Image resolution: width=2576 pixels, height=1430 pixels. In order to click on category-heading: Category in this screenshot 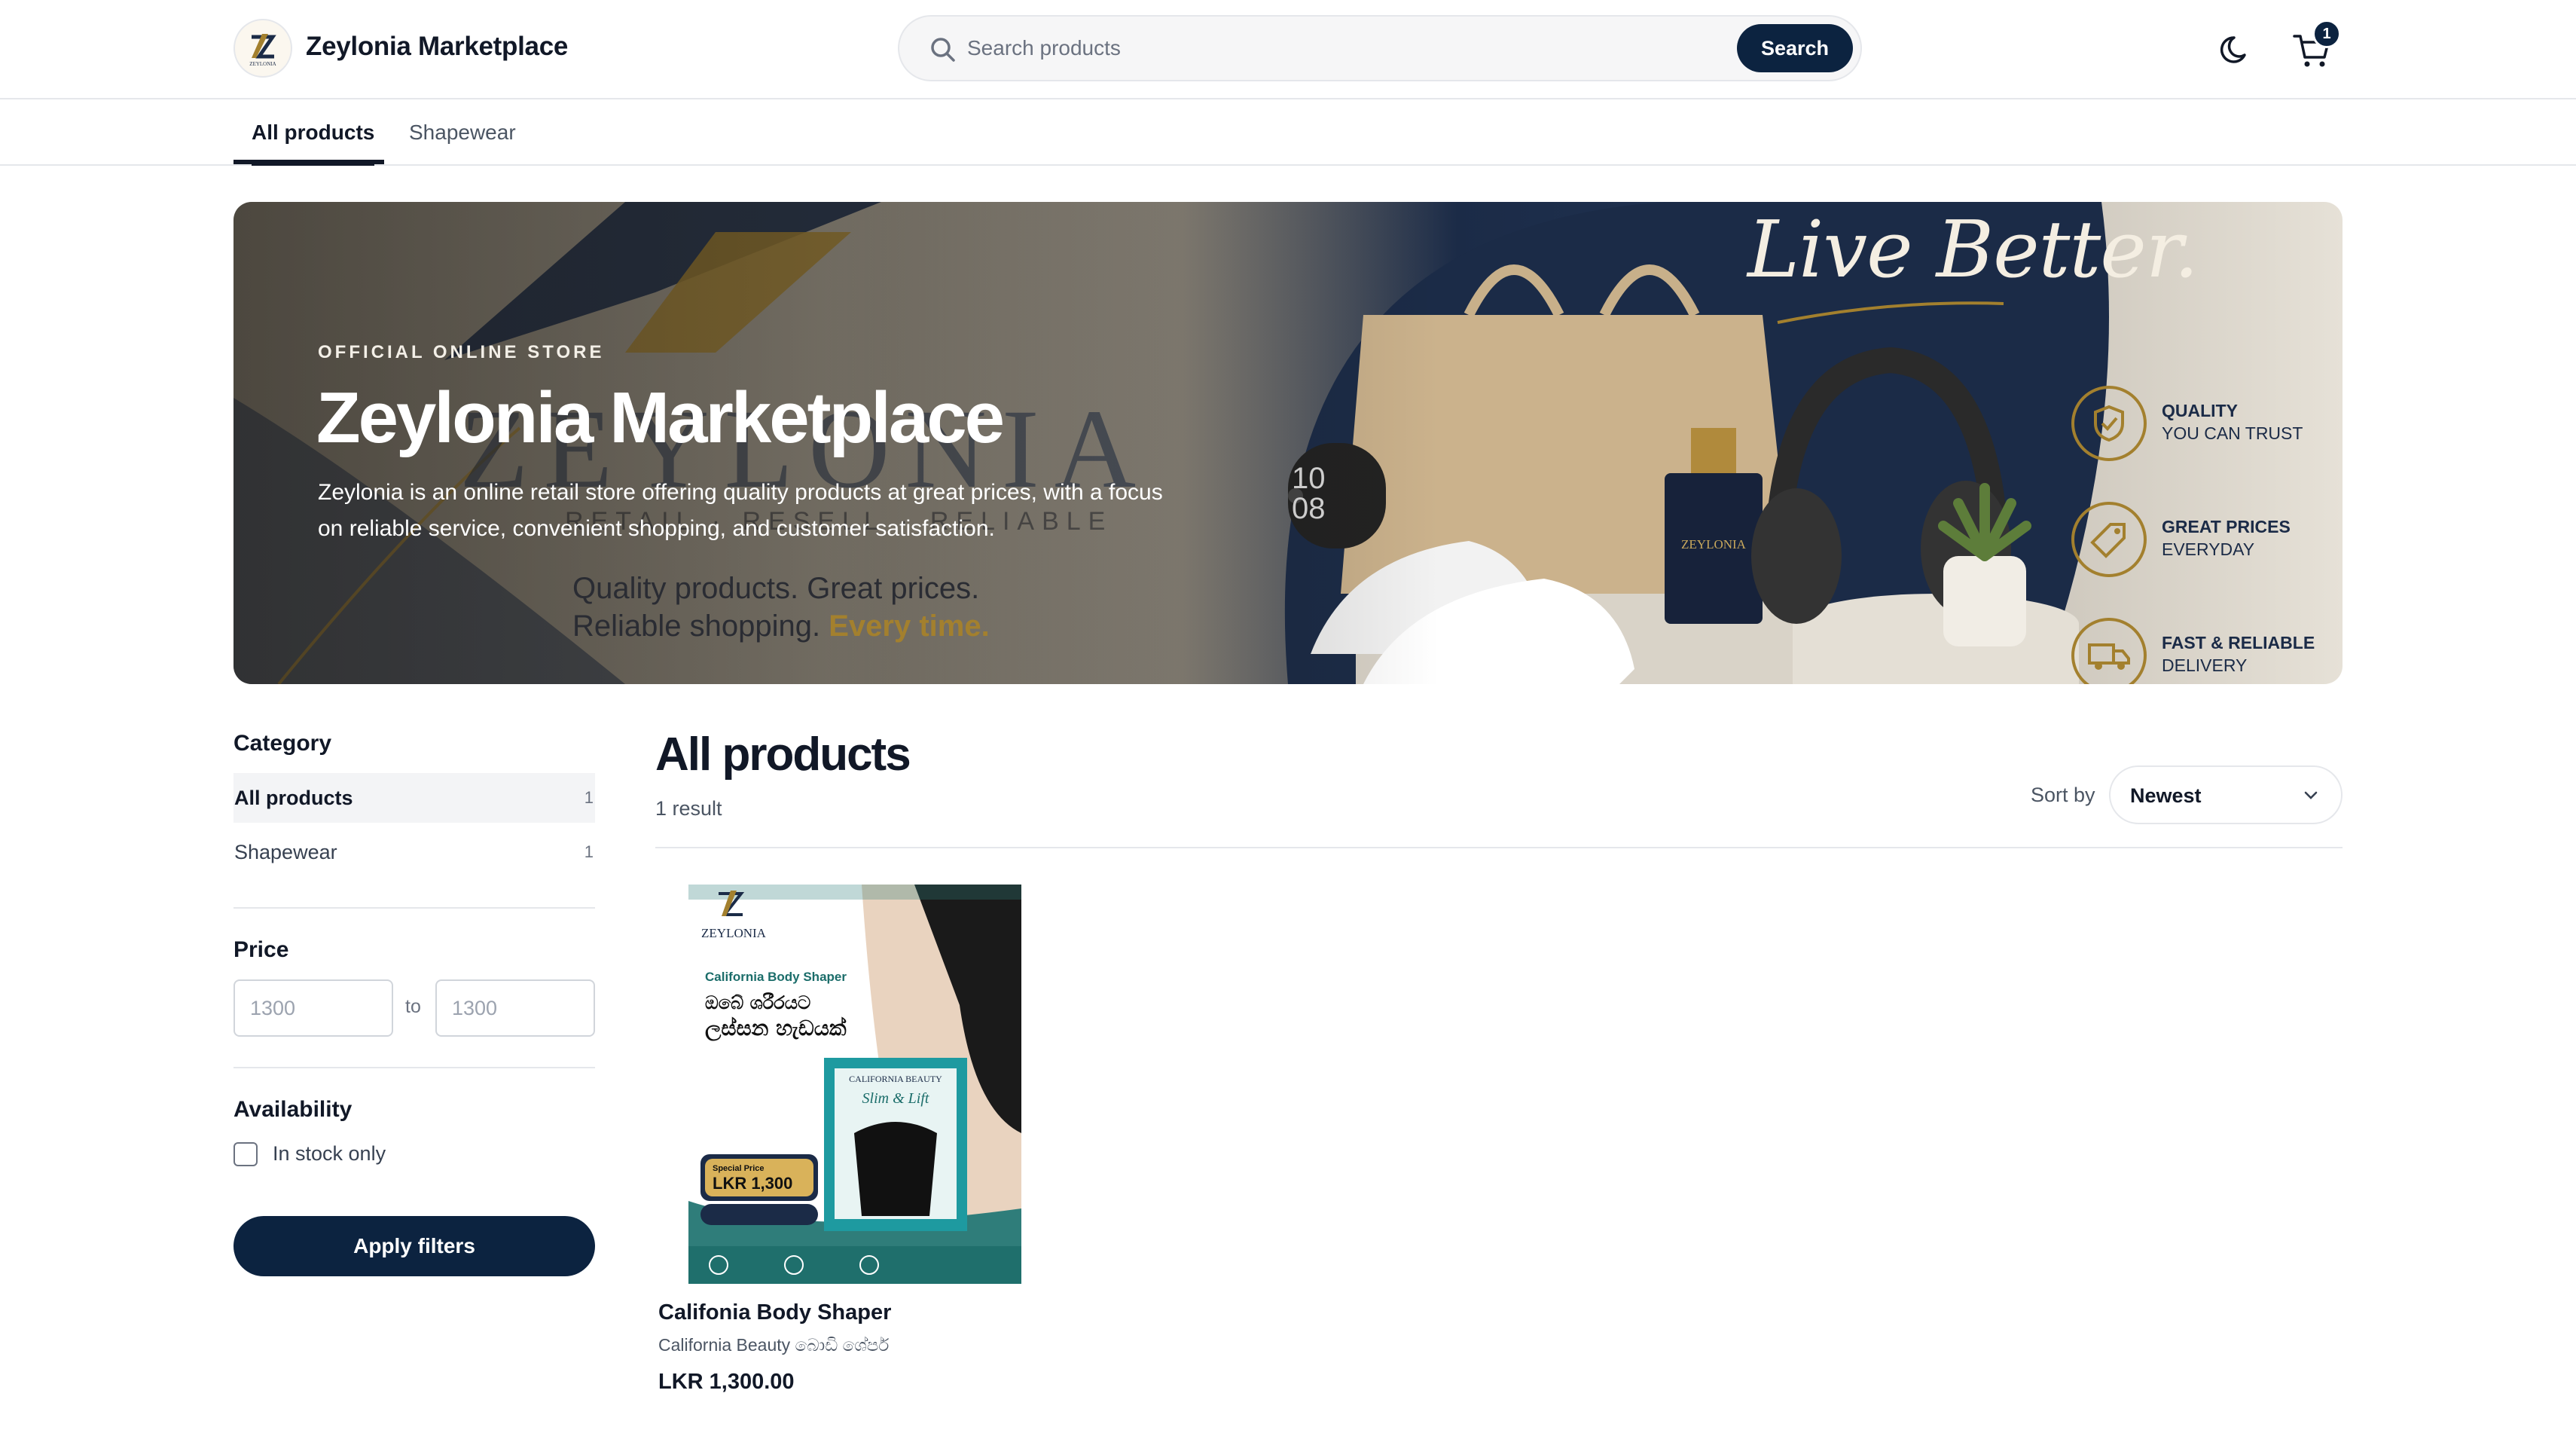, I will do `click(283, 743)`.